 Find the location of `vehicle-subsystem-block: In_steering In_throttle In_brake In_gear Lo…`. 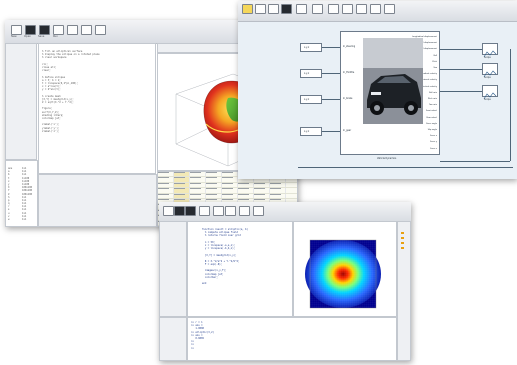

vehicle-subsystem-block: In_steering In_throttle In_brake In_gear Lo… is located at coordinates (390, 95).